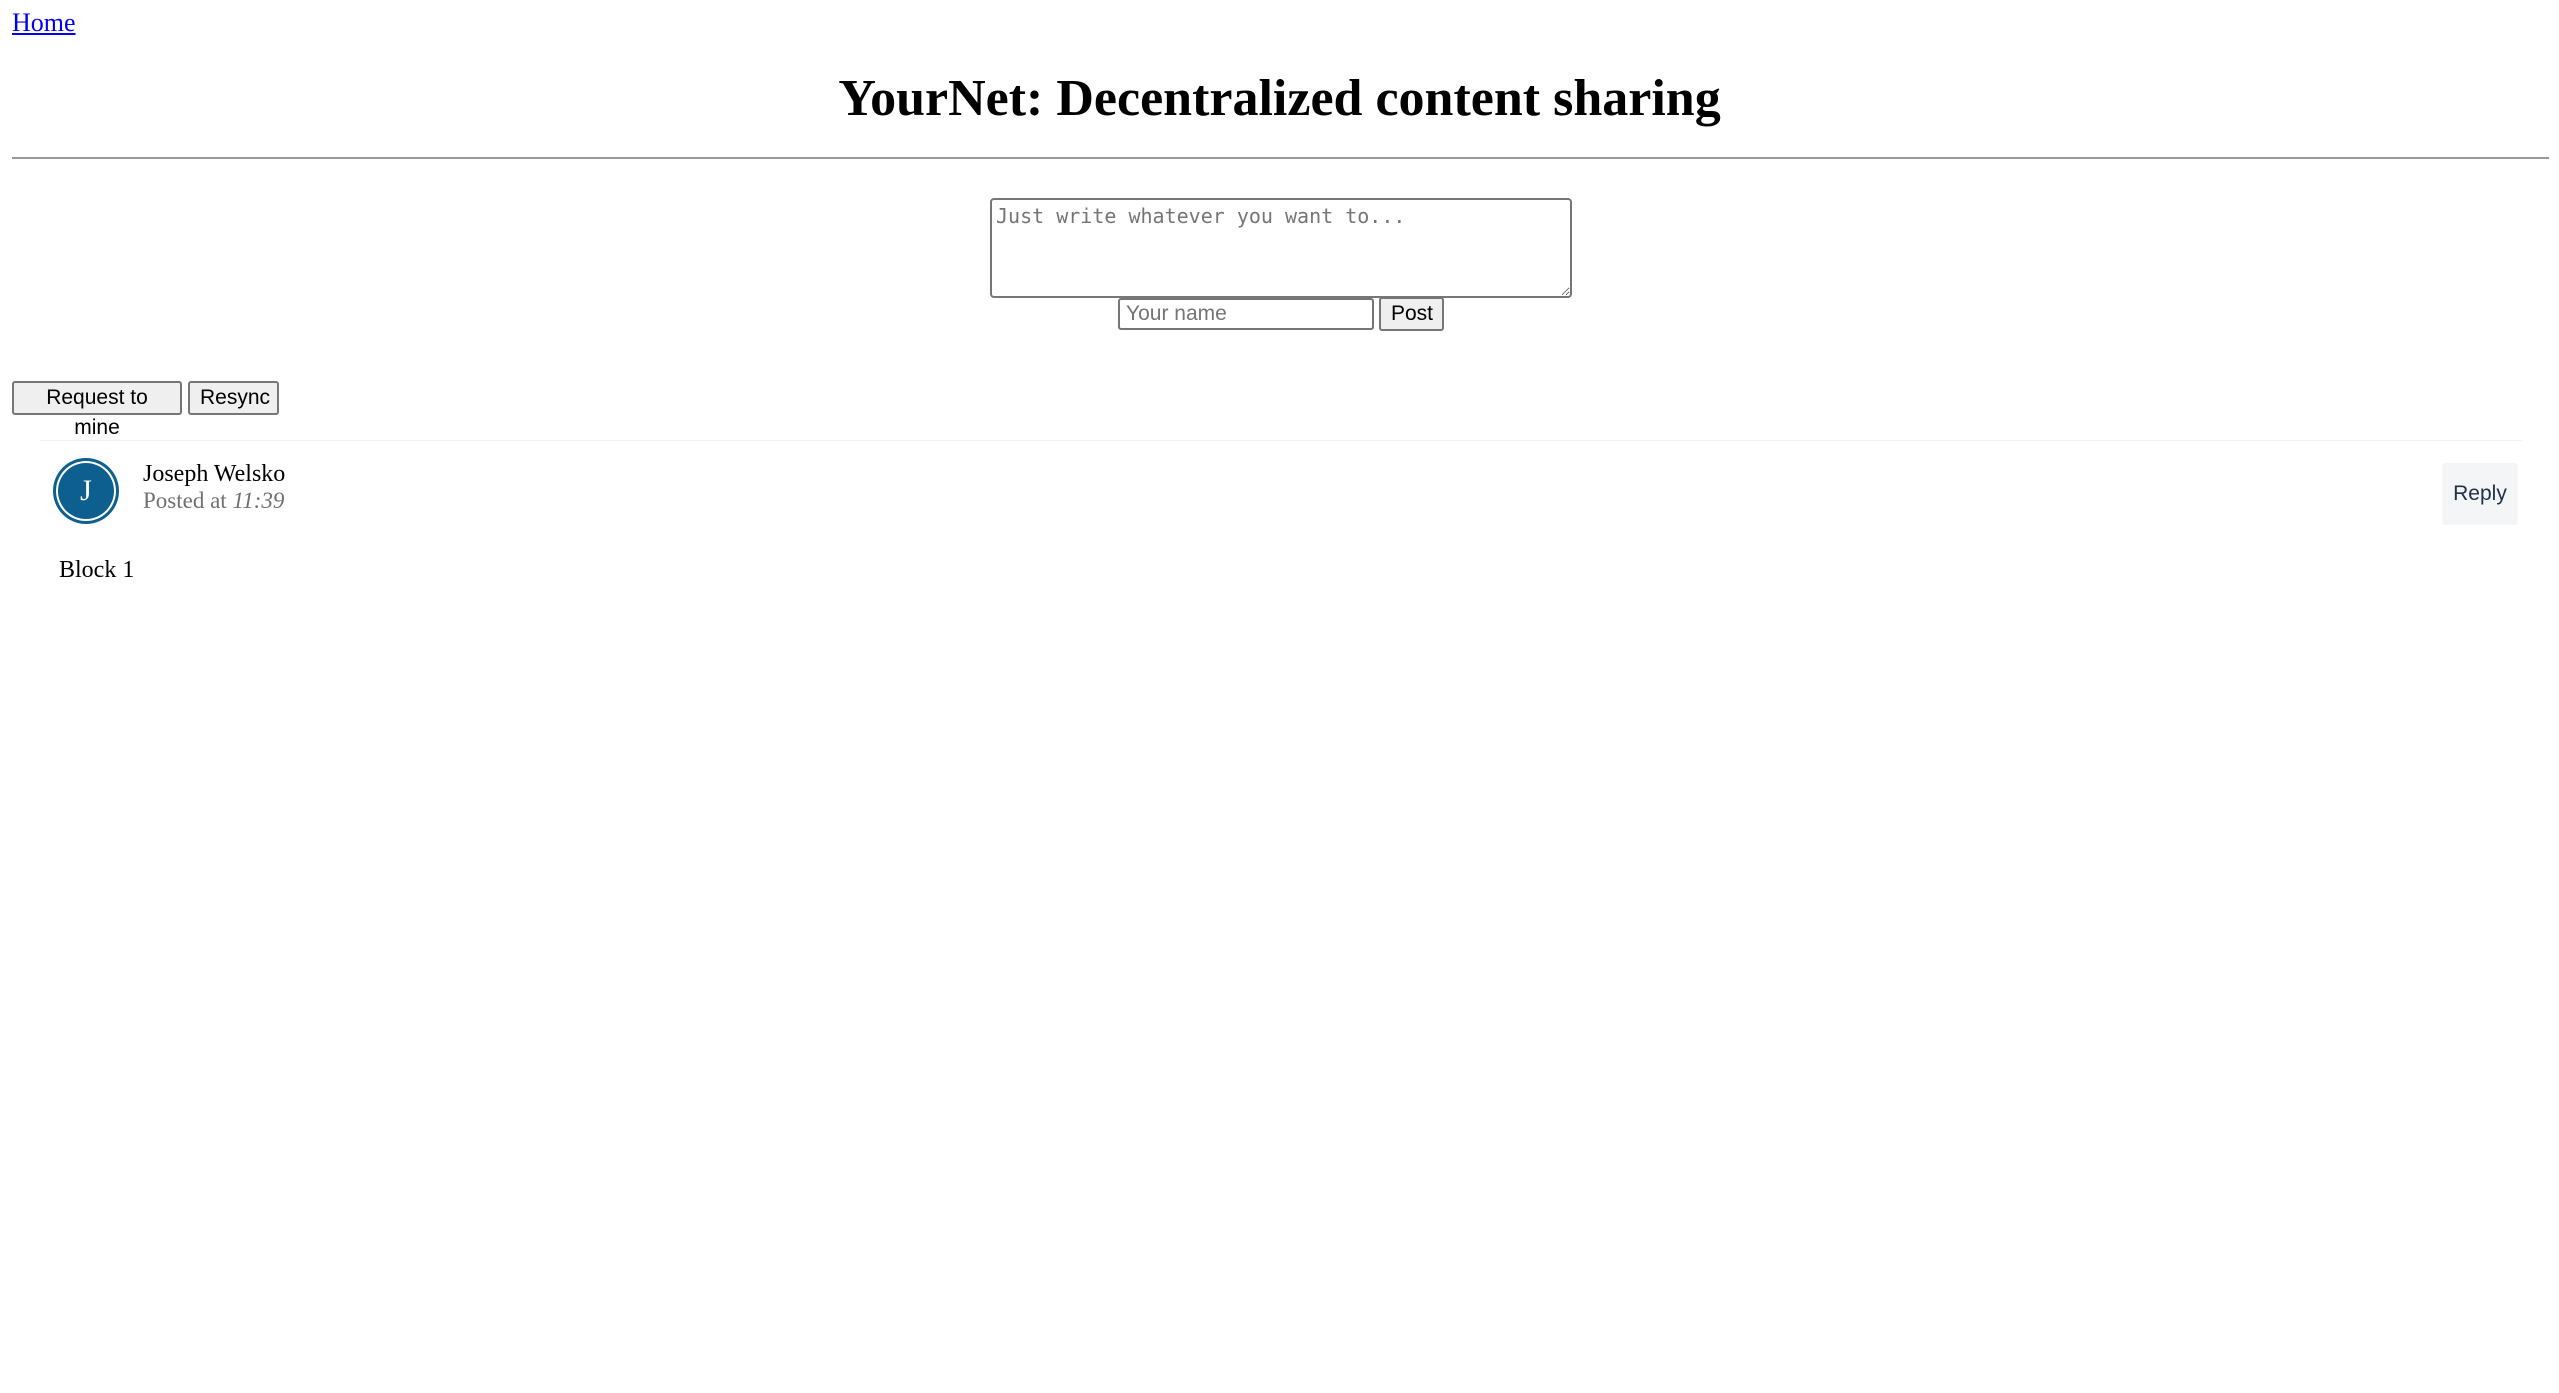 Image resolution: width=2559 pixels, height=1393 pixels. What do you see at coordinates (1280, 158) in the screenshot?
I see `header-divider` at bounding box center [1280, 158].